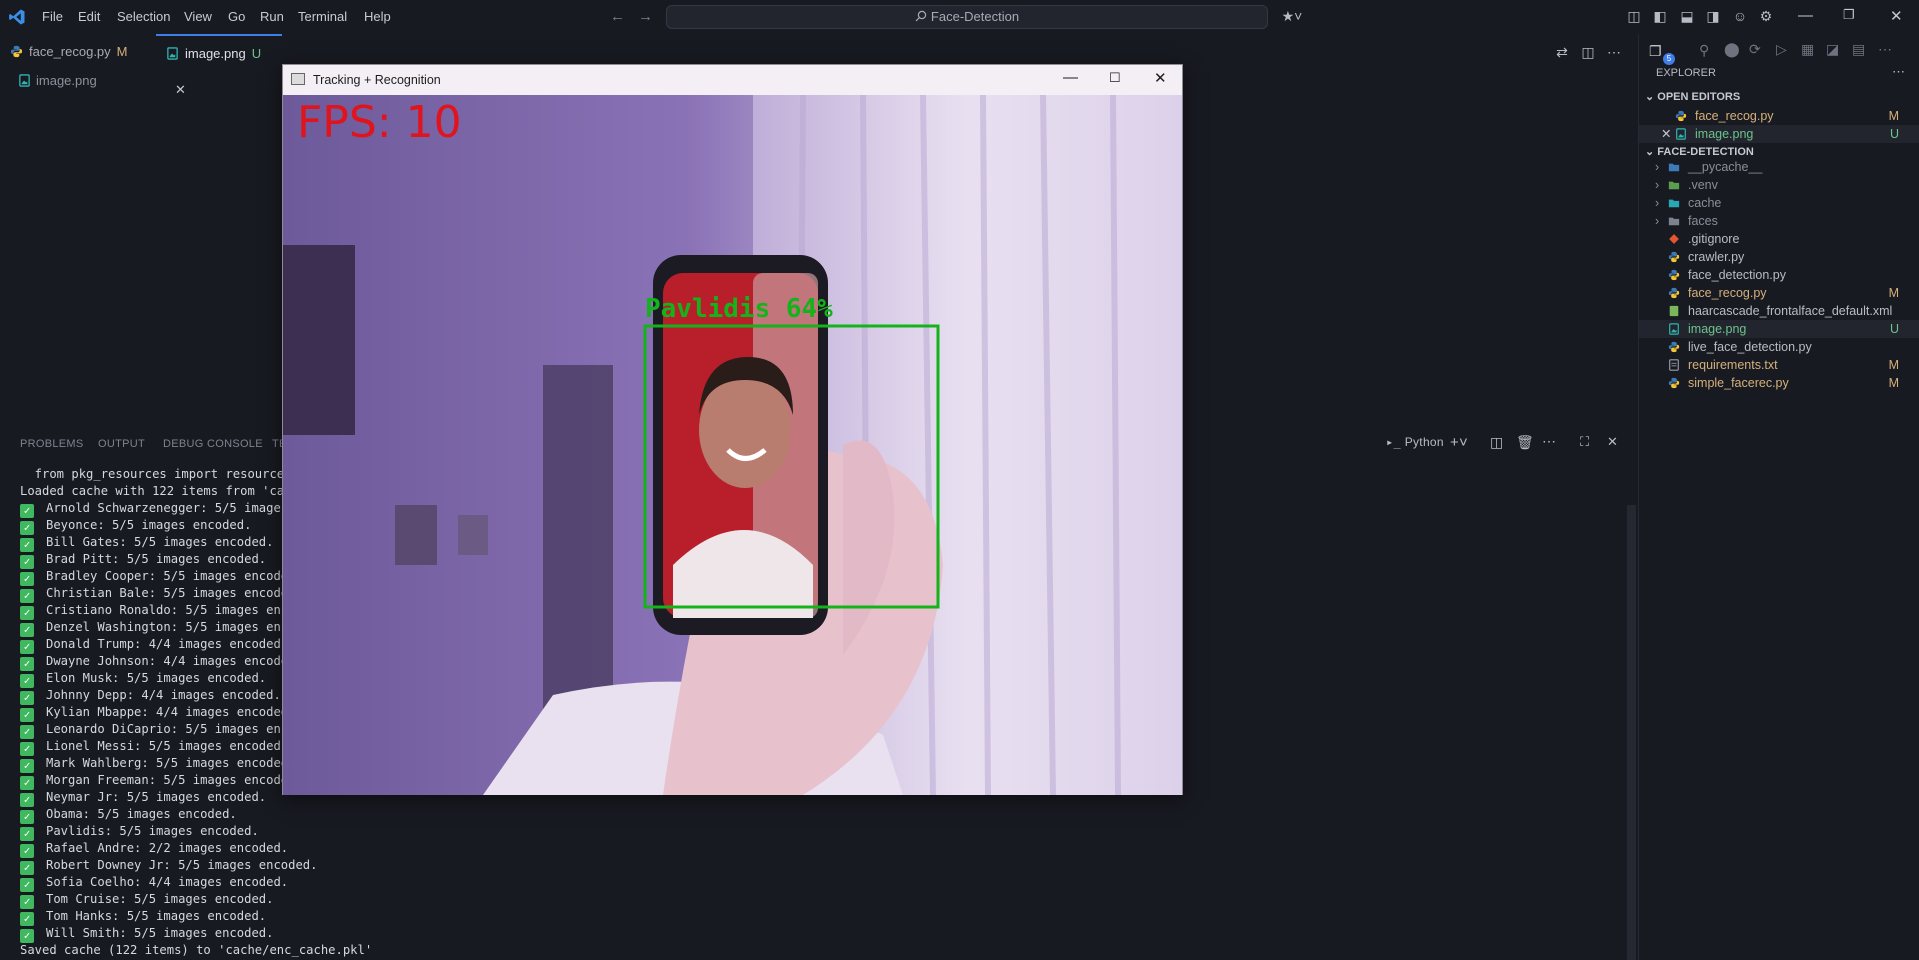 The image size is (1919, 960). What do you see at coordinates (1549, 441) in the screenshot?
I see `panel-more-icon: ⋯` at bounding box center [1549, 441].